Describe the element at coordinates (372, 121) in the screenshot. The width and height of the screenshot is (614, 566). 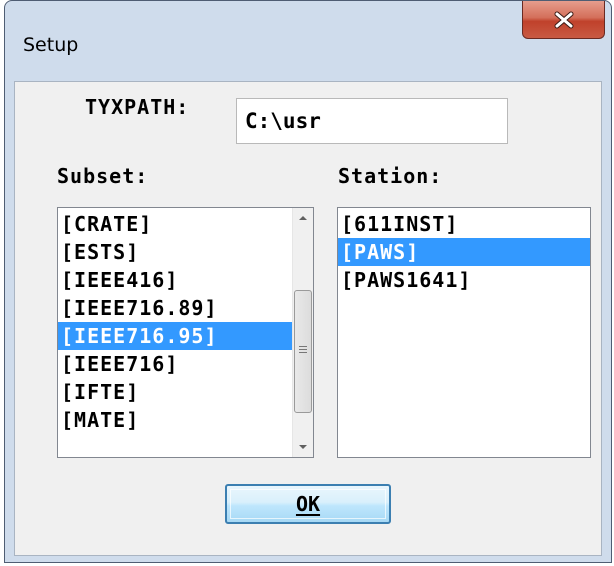
I see `tyxpath-input` at that location.